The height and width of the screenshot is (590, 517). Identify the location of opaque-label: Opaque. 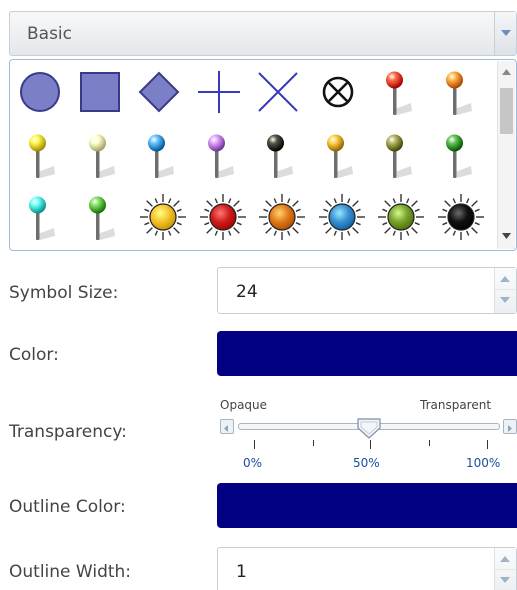
(244, 405).